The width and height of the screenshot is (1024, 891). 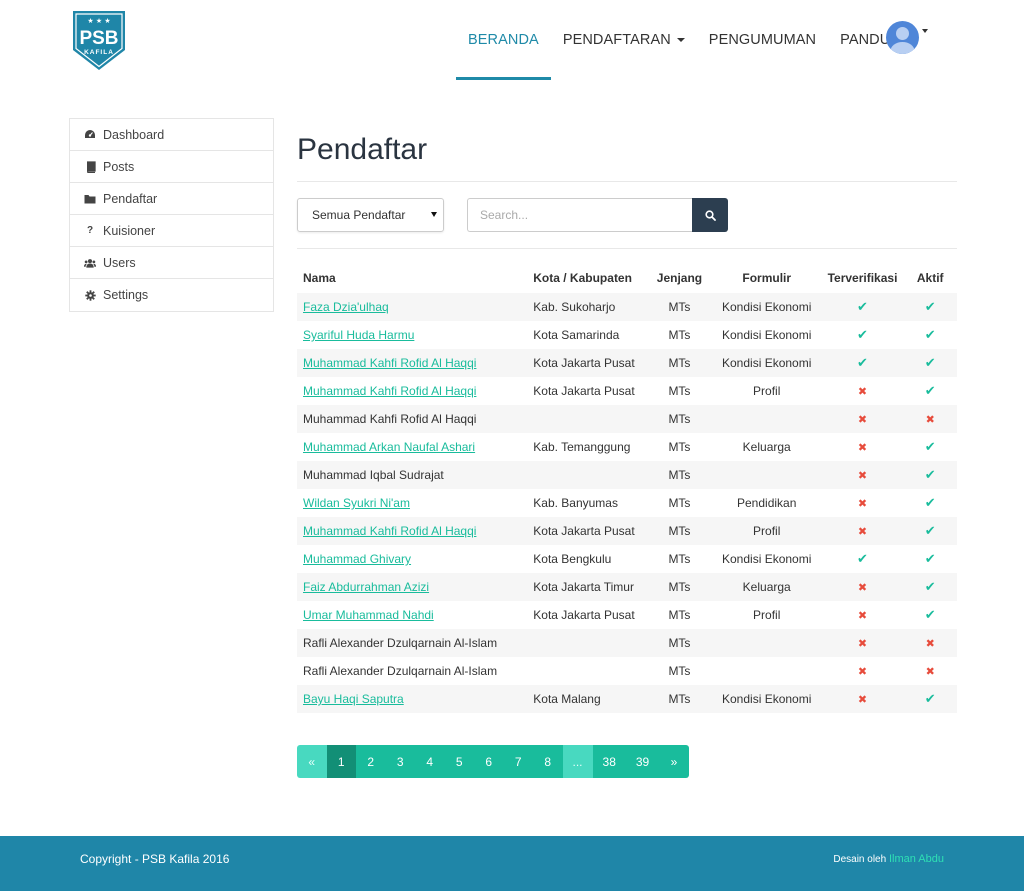 I want to click on pagination-prev: «, so click(x=312, y=761).